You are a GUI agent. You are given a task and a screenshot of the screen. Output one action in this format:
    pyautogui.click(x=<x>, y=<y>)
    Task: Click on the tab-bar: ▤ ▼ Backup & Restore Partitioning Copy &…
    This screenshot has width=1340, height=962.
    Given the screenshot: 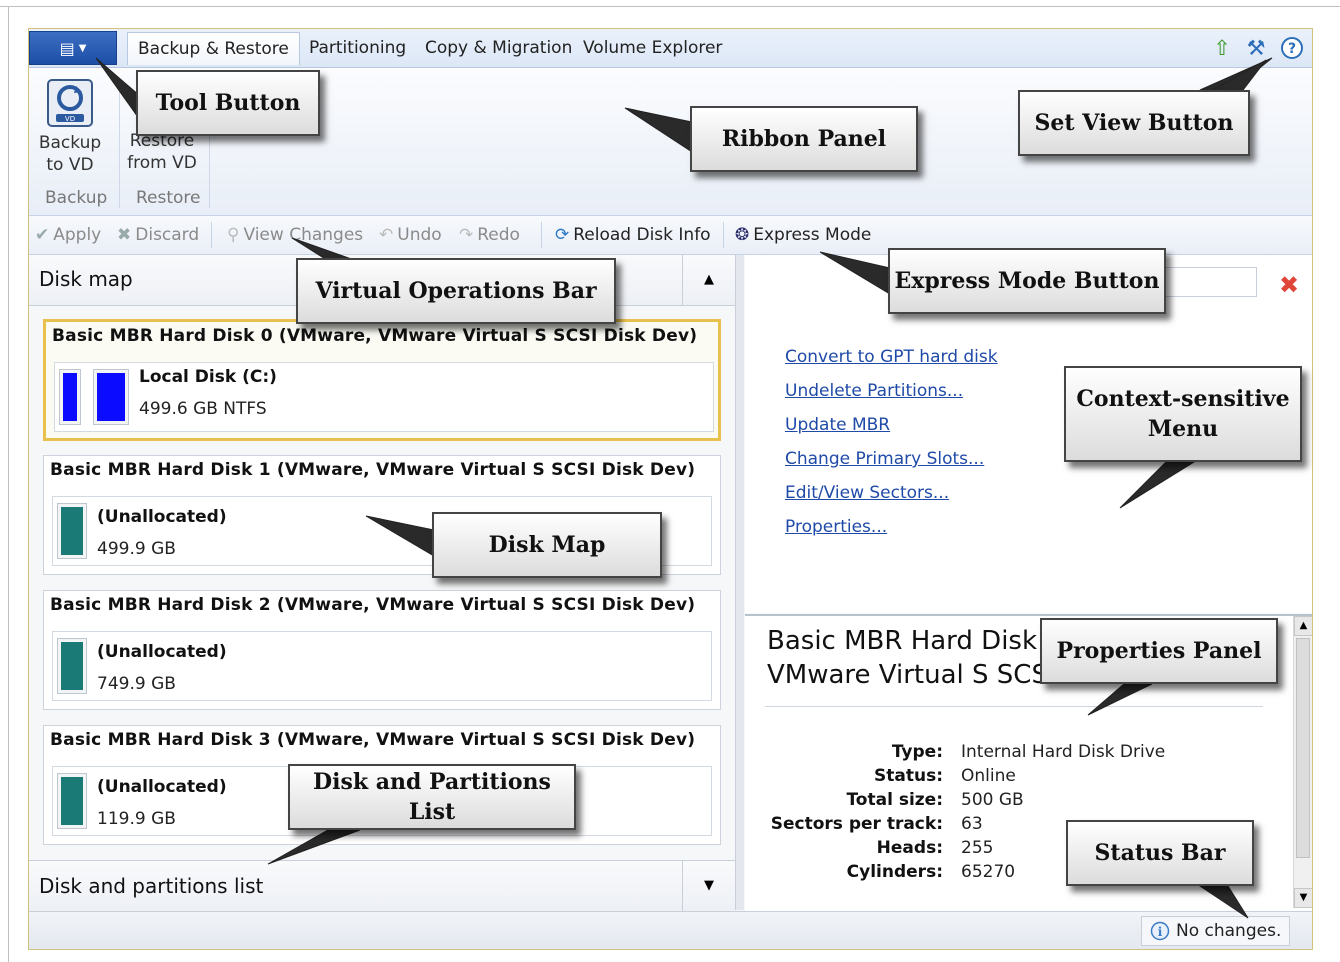 What is the action you would take?
    pyautogui.click(x=670, y=48)
    